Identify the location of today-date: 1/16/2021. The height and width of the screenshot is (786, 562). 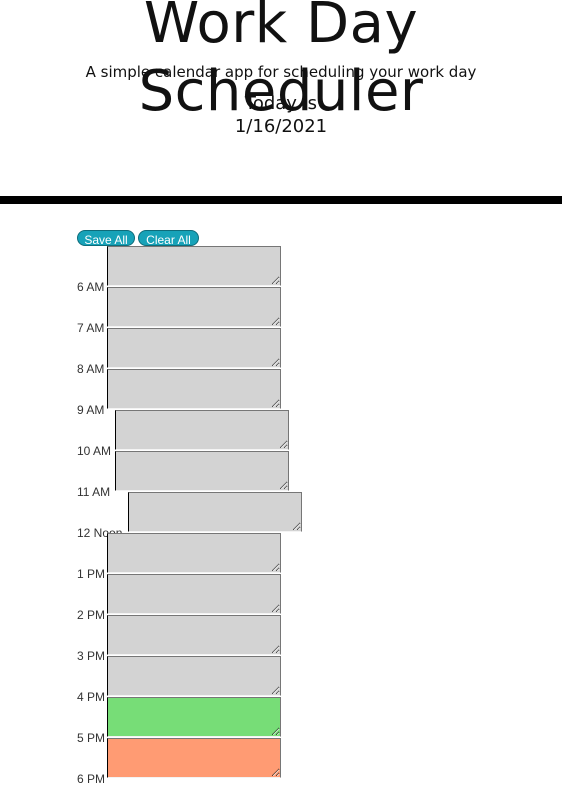
(281, 126).